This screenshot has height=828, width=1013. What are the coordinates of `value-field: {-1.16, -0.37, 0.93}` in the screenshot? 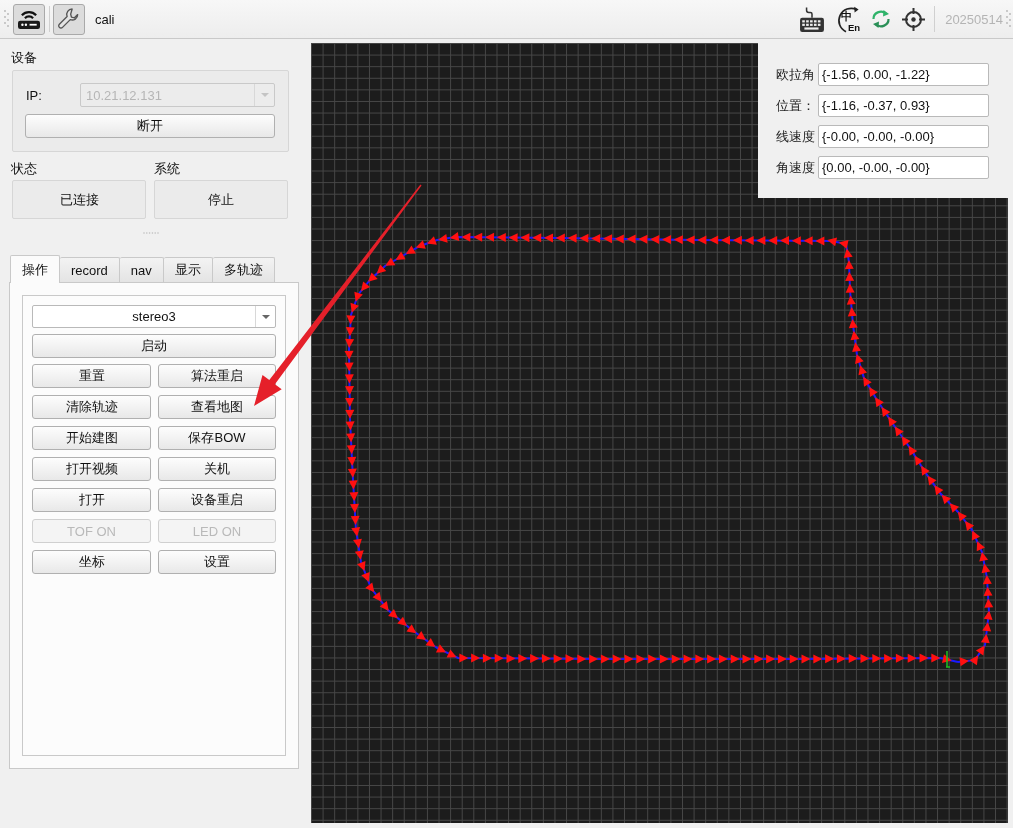 It's located at (903, 105).